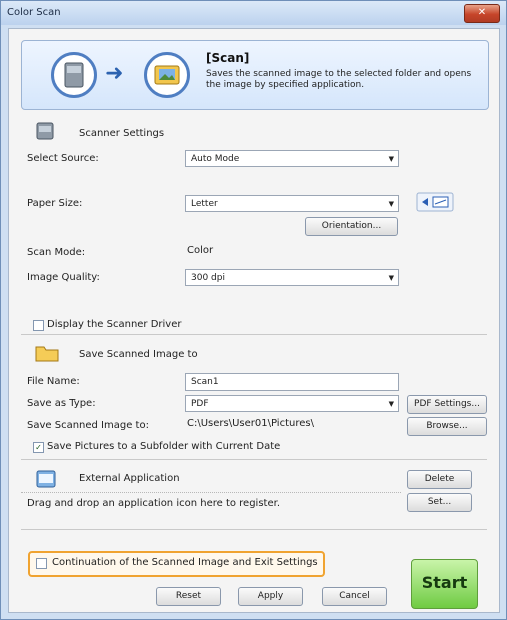  I want to click on paper-size-combo: Letter ▼, so click(292, 203).